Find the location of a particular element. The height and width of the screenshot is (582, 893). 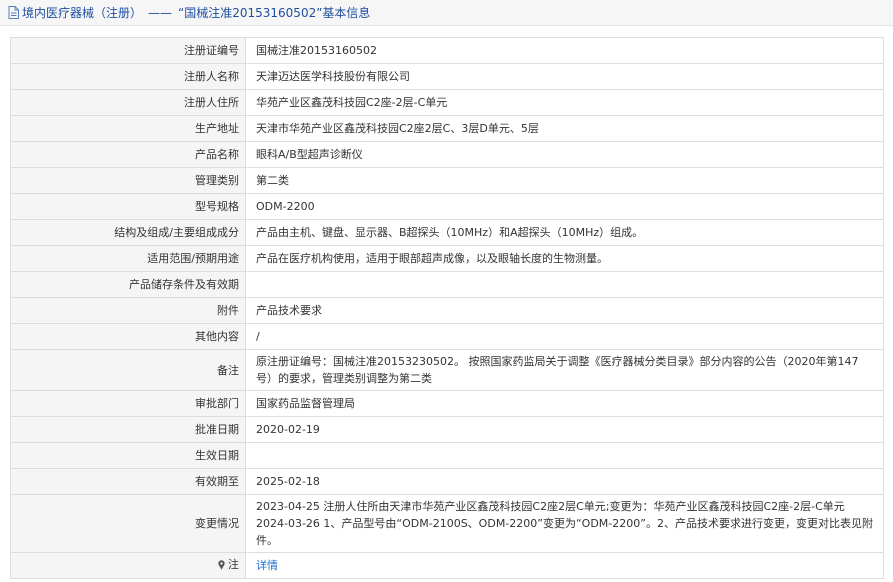

row-label: 其他内容 is located at coordinates (128, 336).